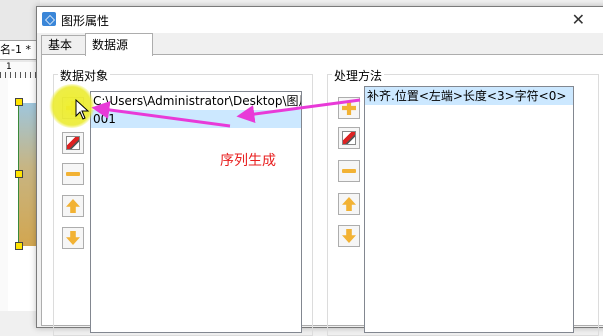 Image resolution: width=603 pixels, height=336 pixels. Describe the element at coordinates (161, 114) in the screenshot. I see `arrow-to-add-button` at that location.